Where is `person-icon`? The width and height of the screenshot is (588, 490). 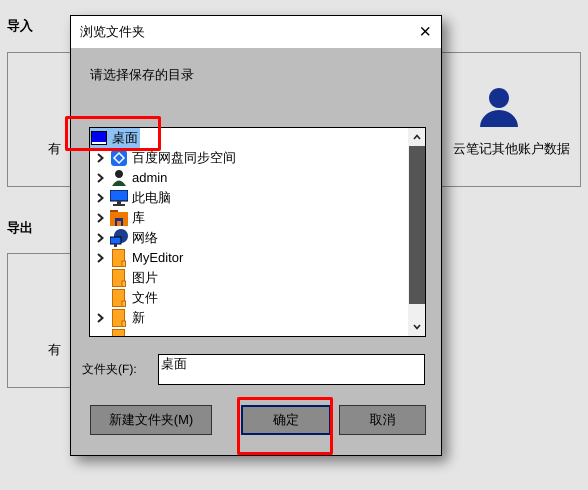
person-icon is located at coordinates (119, 178).